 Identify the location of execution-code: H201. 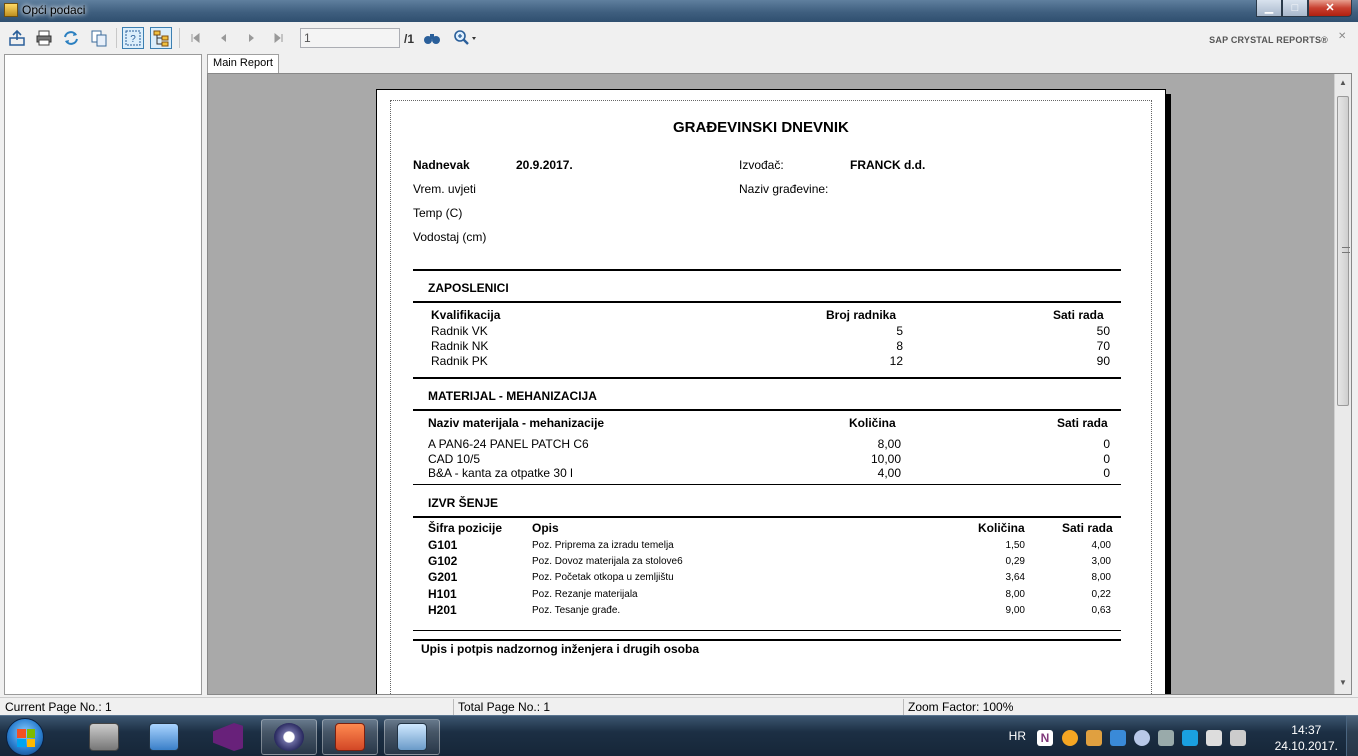
(442, 610).